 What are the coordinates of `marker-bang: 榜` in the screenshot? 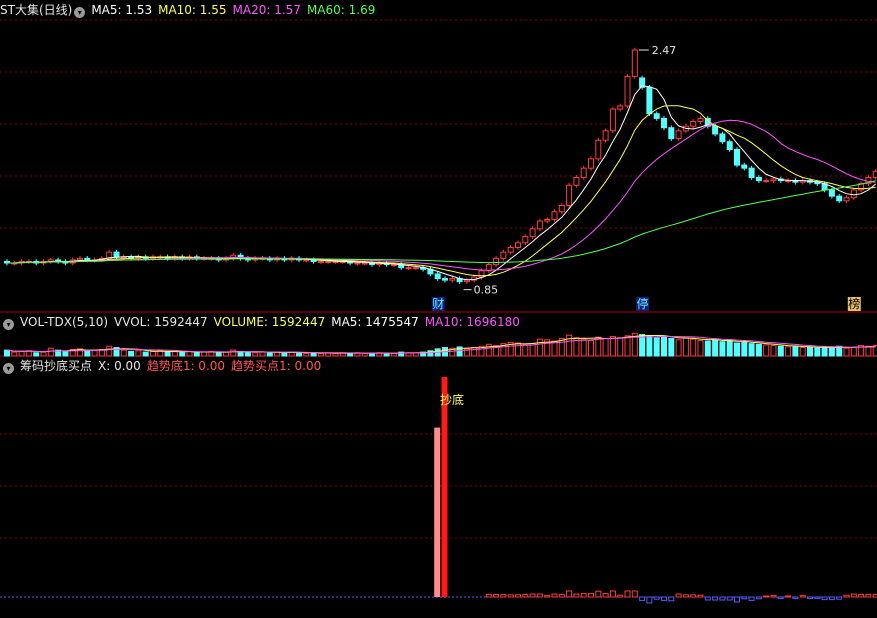 It's located at (854, 303).